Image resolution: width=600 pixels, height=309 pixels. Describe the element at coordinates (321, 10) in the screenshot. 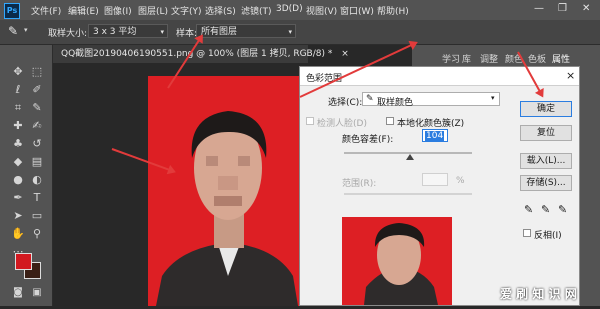

I see `menu-view: 视图(V)` at that location.